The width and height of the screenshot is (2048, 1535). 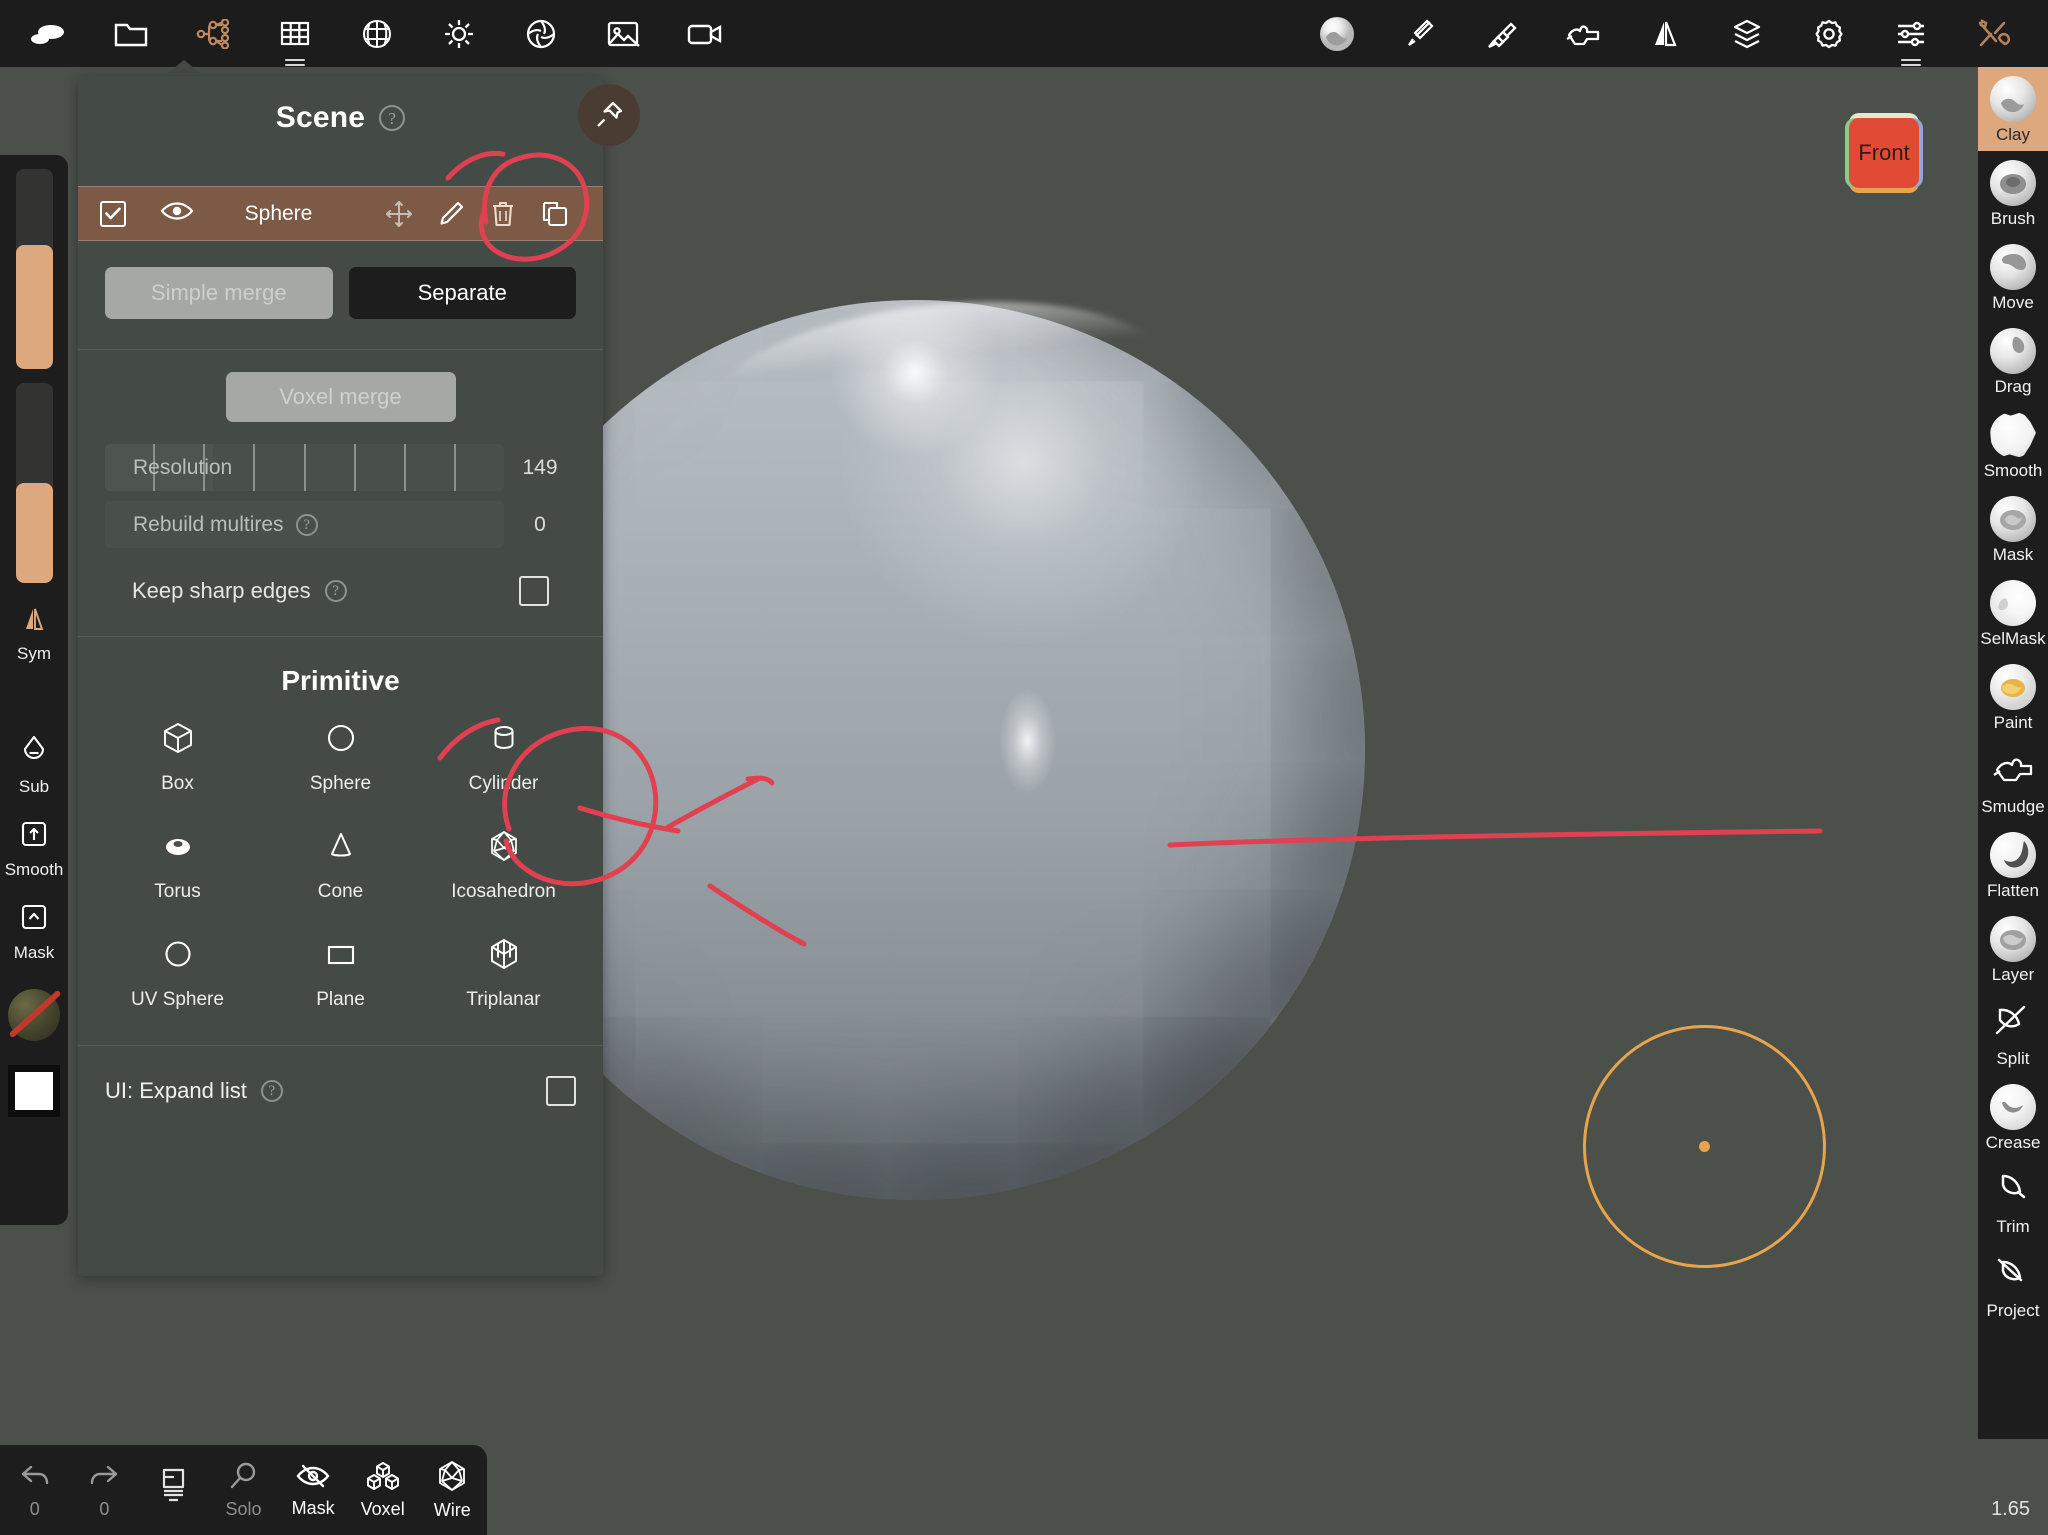 What do you see at coordinates (340, 397) in the screenshot?
I see `voxel-merge-button: Voxel merge` at bounding box center [340, 397].